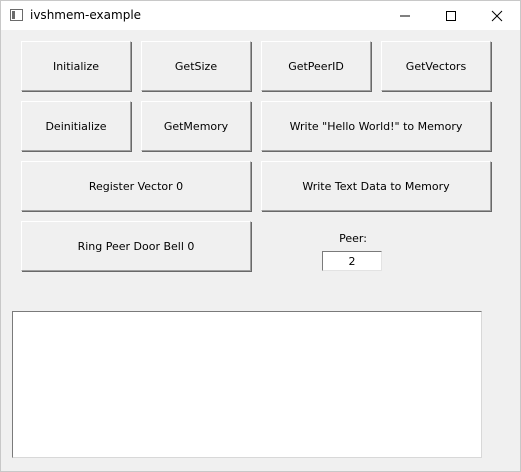 Image resolution: width=521 pixels, height=472 pixels. Describe the element at coordinates (136, 186) in the screenshot. I see `register-vector-button: Register Vector 0` at that location.